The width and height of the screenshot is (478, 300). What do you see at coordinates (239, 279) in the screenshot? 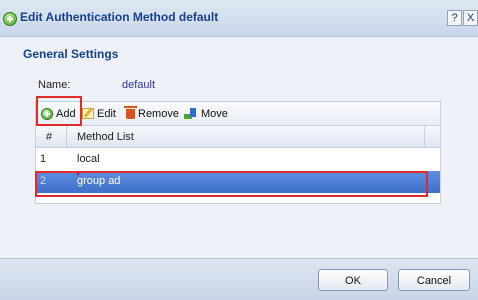
I see `dialog-footer: OK Cancel` at bounding box center [239, 279].